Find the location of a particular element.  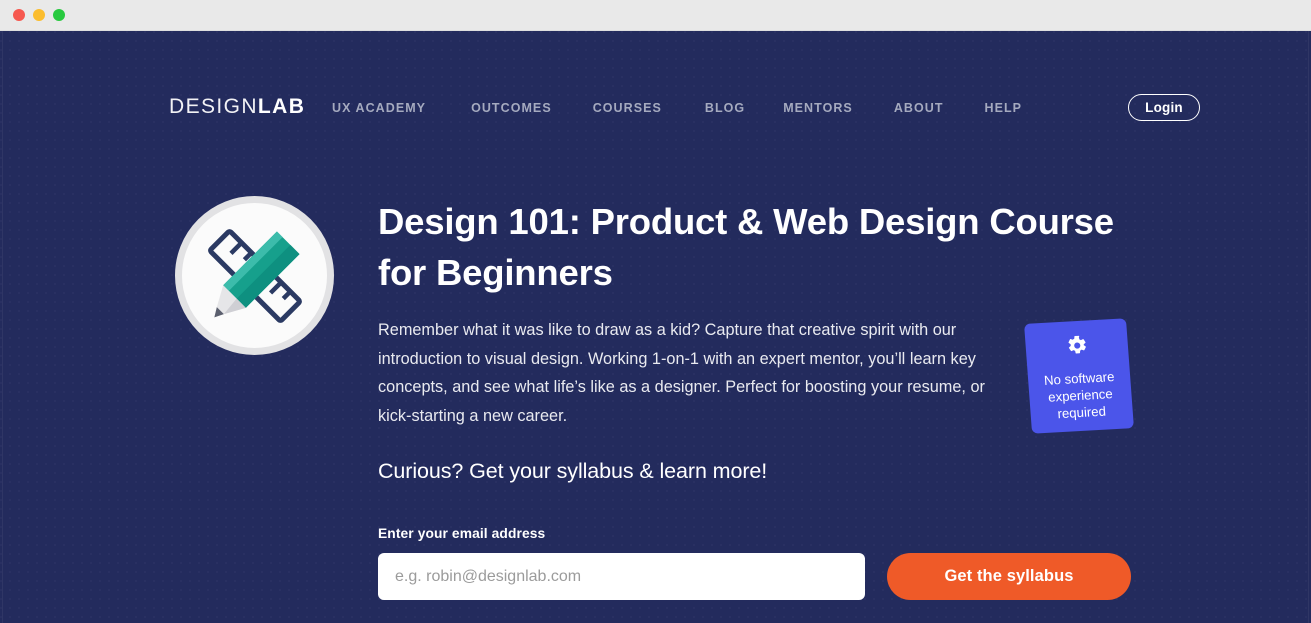

pencil-and-ruler-icon is located at coordinates (255, 276).